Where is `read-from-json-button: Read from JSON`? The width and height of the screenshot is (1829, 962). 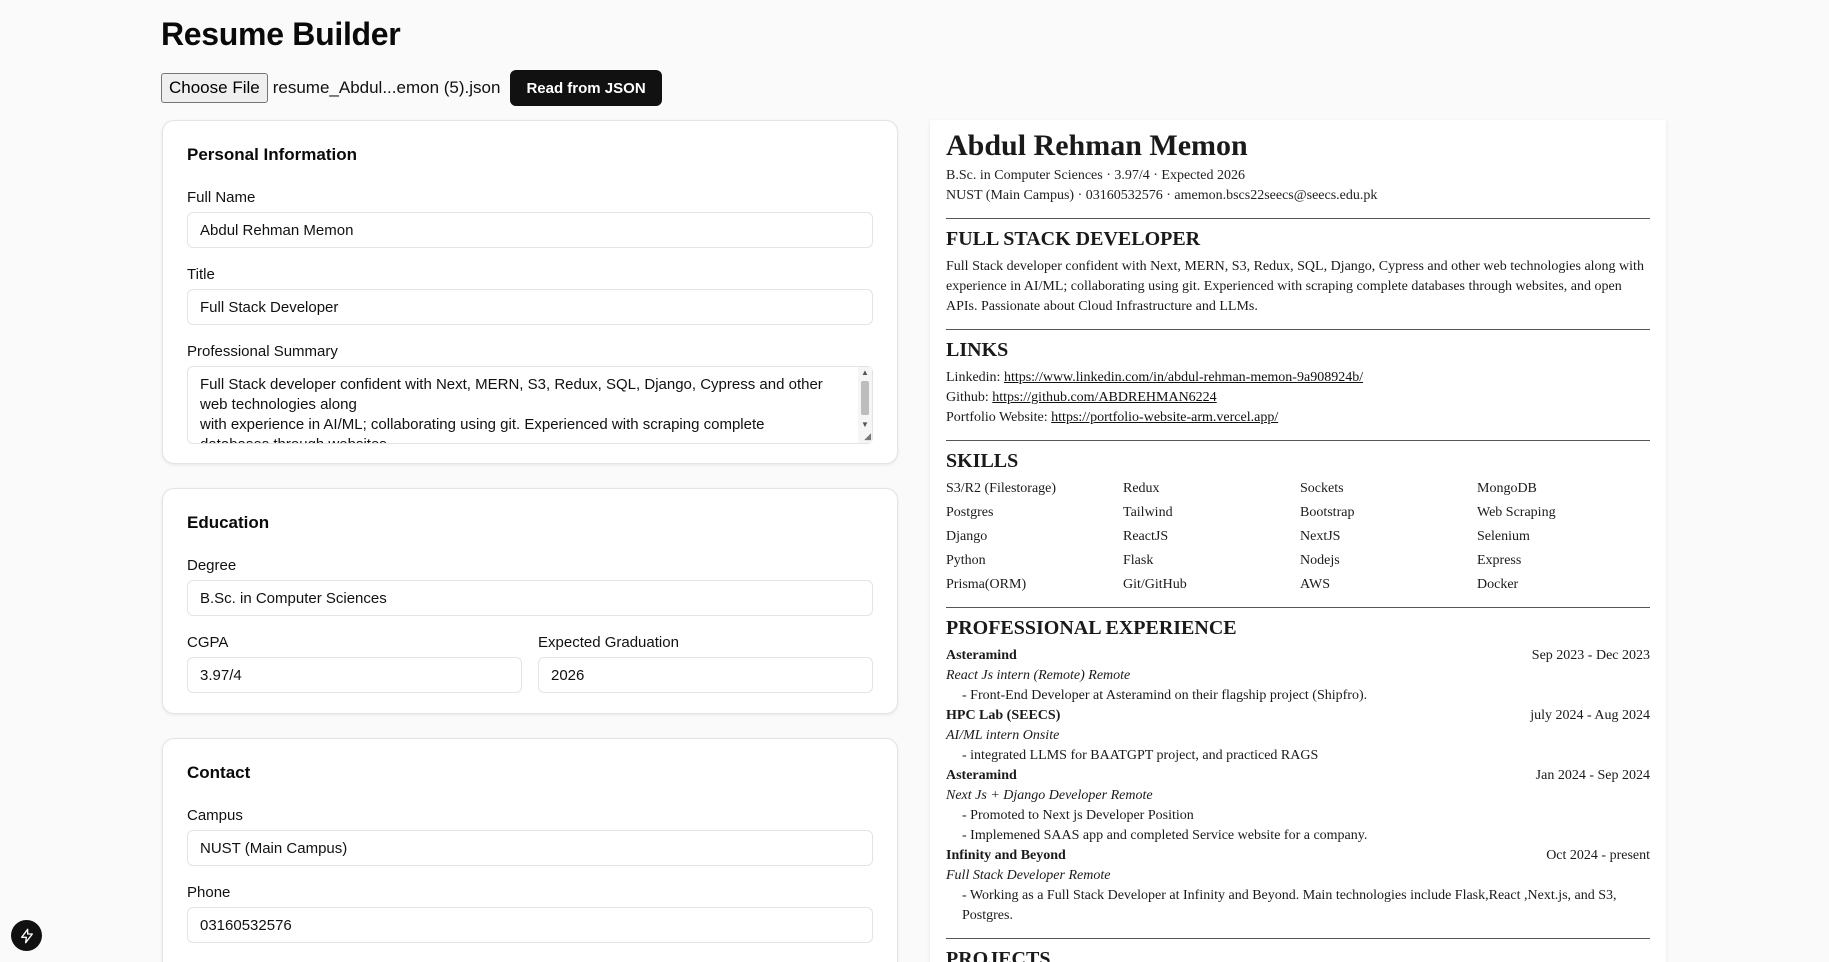 read-from-json-button: Read from JSON is located at coordinates (586, 88).